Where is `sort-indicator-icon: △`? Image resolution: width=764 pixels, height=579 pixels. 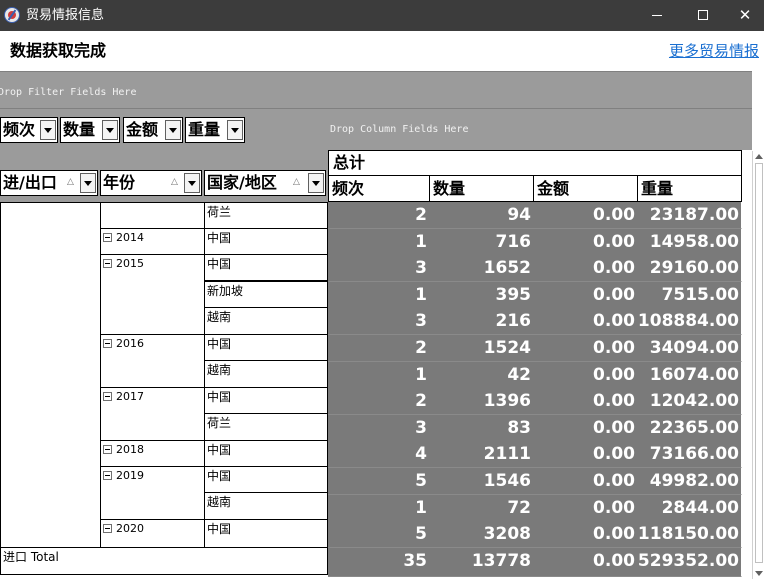
sort-indicator-icon: △ is located at coordinates (296, 182).